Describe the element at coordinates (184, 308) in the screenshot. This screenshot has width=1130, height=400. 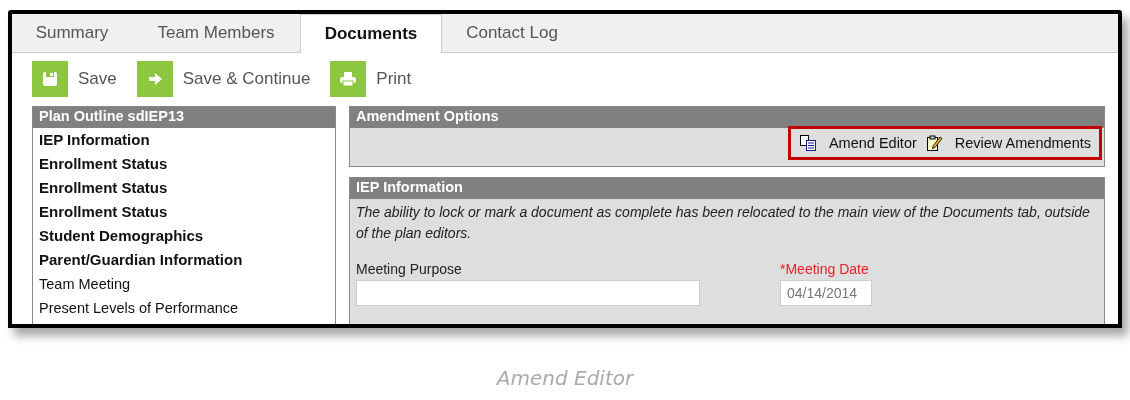
I see `outline-item: Present Levels of Performance` at that location.